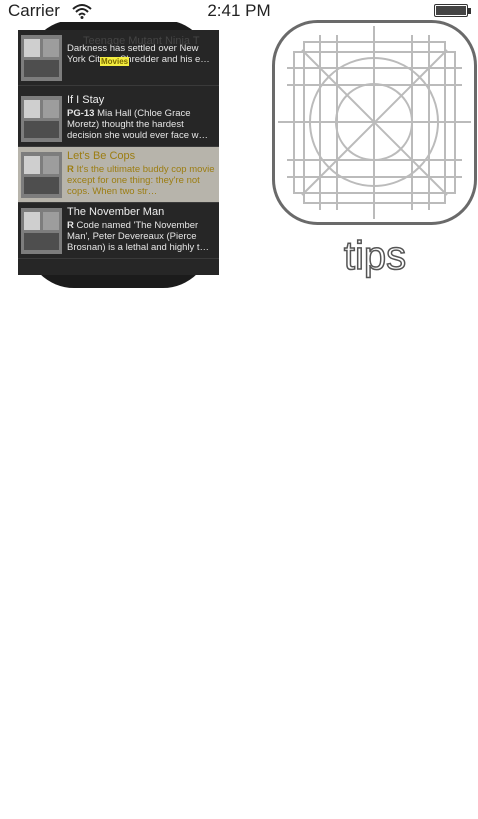  Describe the element at coordinates (141, 41) in the screenshot. I see `nav-title: Teenage Mutant Ninja T` at that location.